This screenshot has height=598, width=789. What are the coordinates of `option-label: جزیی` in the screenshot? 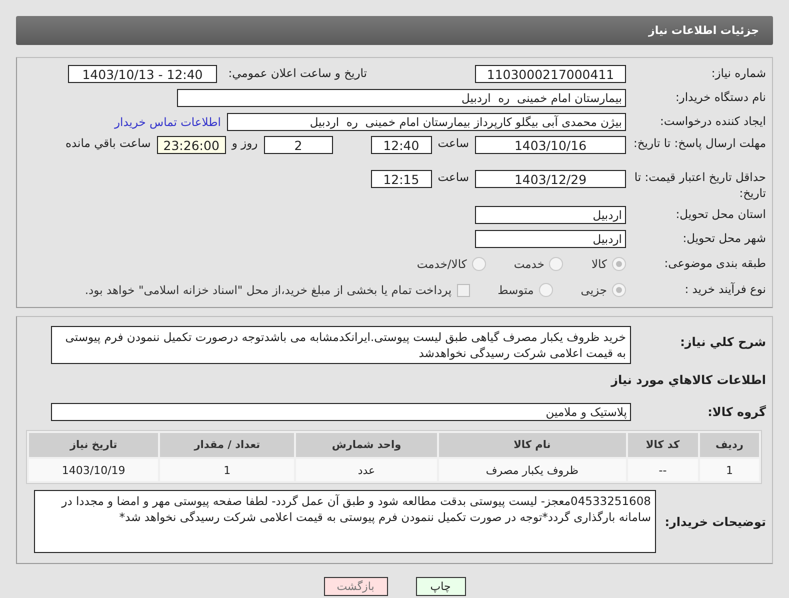 It's located at (593, 290).